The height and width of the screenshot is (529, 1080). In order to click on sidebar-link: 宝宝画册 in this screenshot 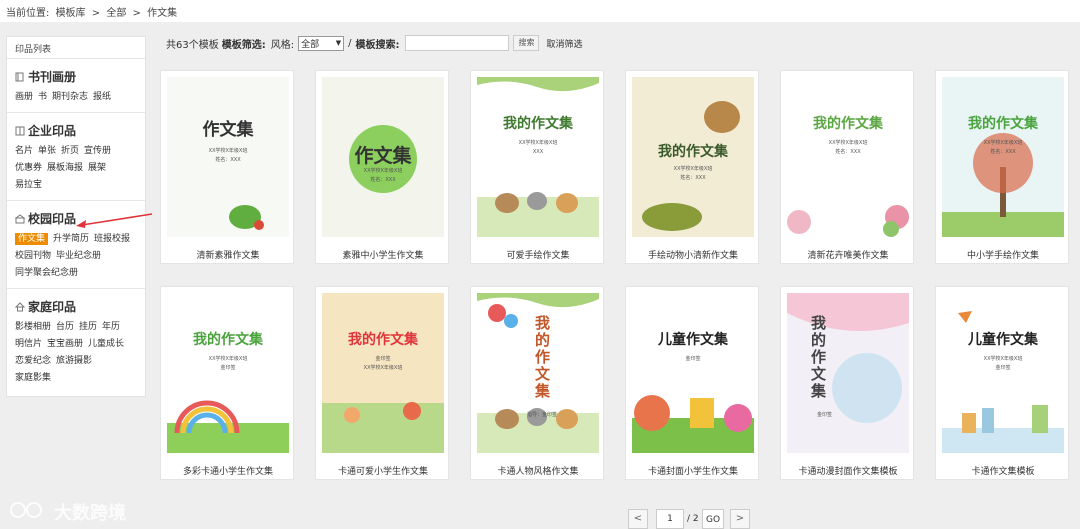, I will do `click(65, 344)`.